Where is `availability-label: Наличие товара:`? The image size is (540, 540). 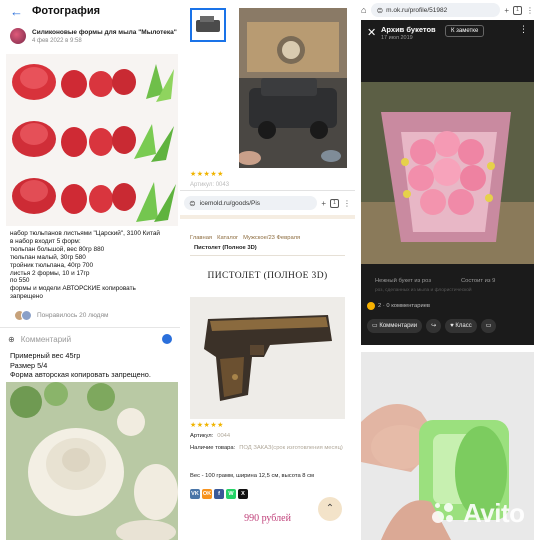
availability-label: Наличие товара: is located at coordinates (213, 448).